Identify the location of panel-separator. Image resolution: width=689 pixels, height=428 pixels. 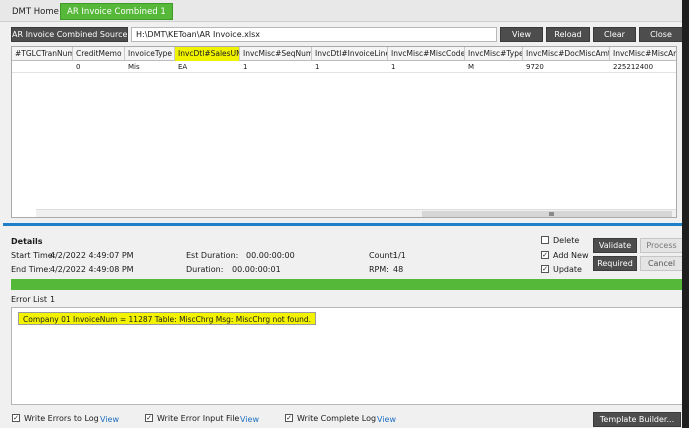
(342, 224).